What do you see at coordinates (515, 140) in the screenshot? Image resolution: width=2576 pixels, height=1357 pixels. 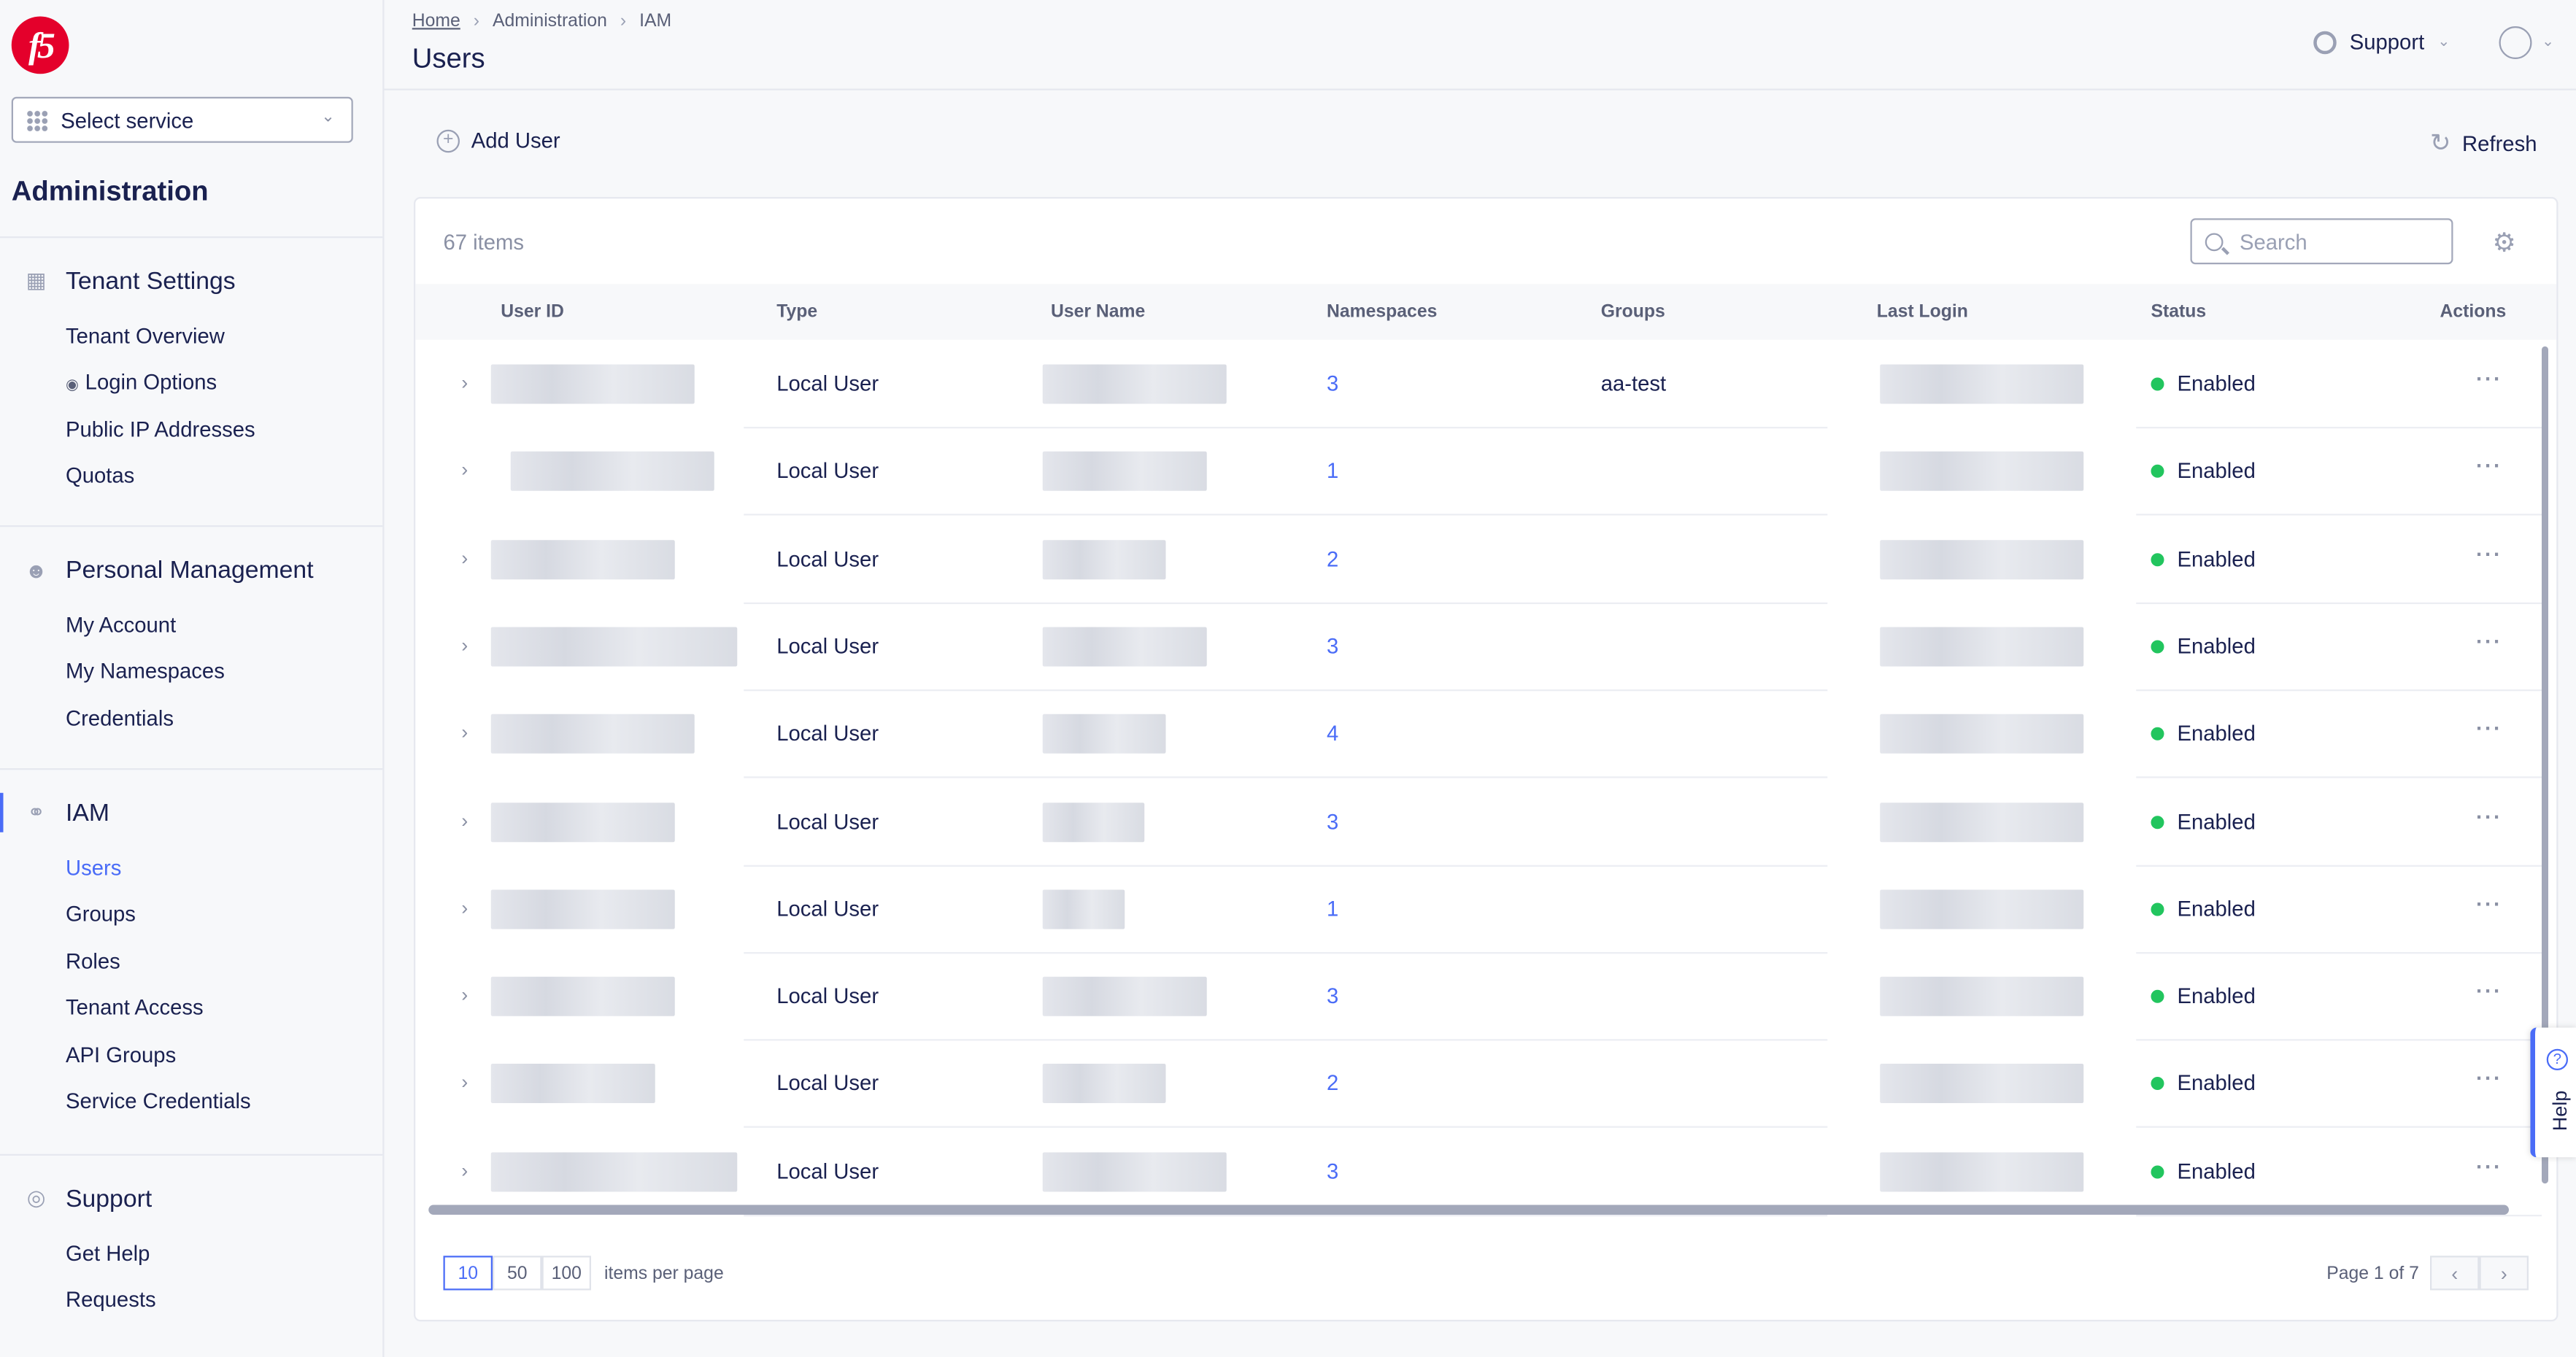 I see `add-user-label: Add User` at bounding box center [515, 140].